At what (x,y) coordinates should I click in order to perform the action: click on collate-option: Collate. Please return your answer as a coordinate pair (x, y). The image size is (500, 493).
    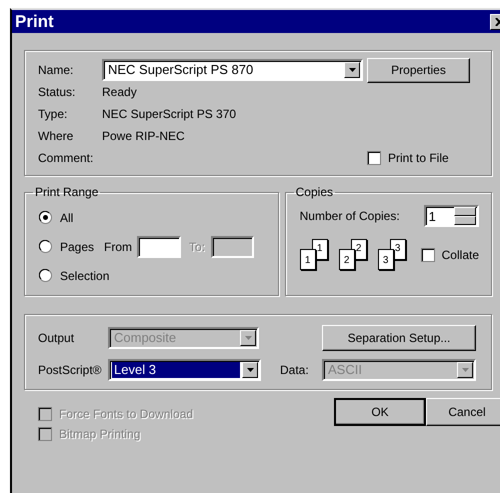
    Looking at the image, I should click on (449, 255).